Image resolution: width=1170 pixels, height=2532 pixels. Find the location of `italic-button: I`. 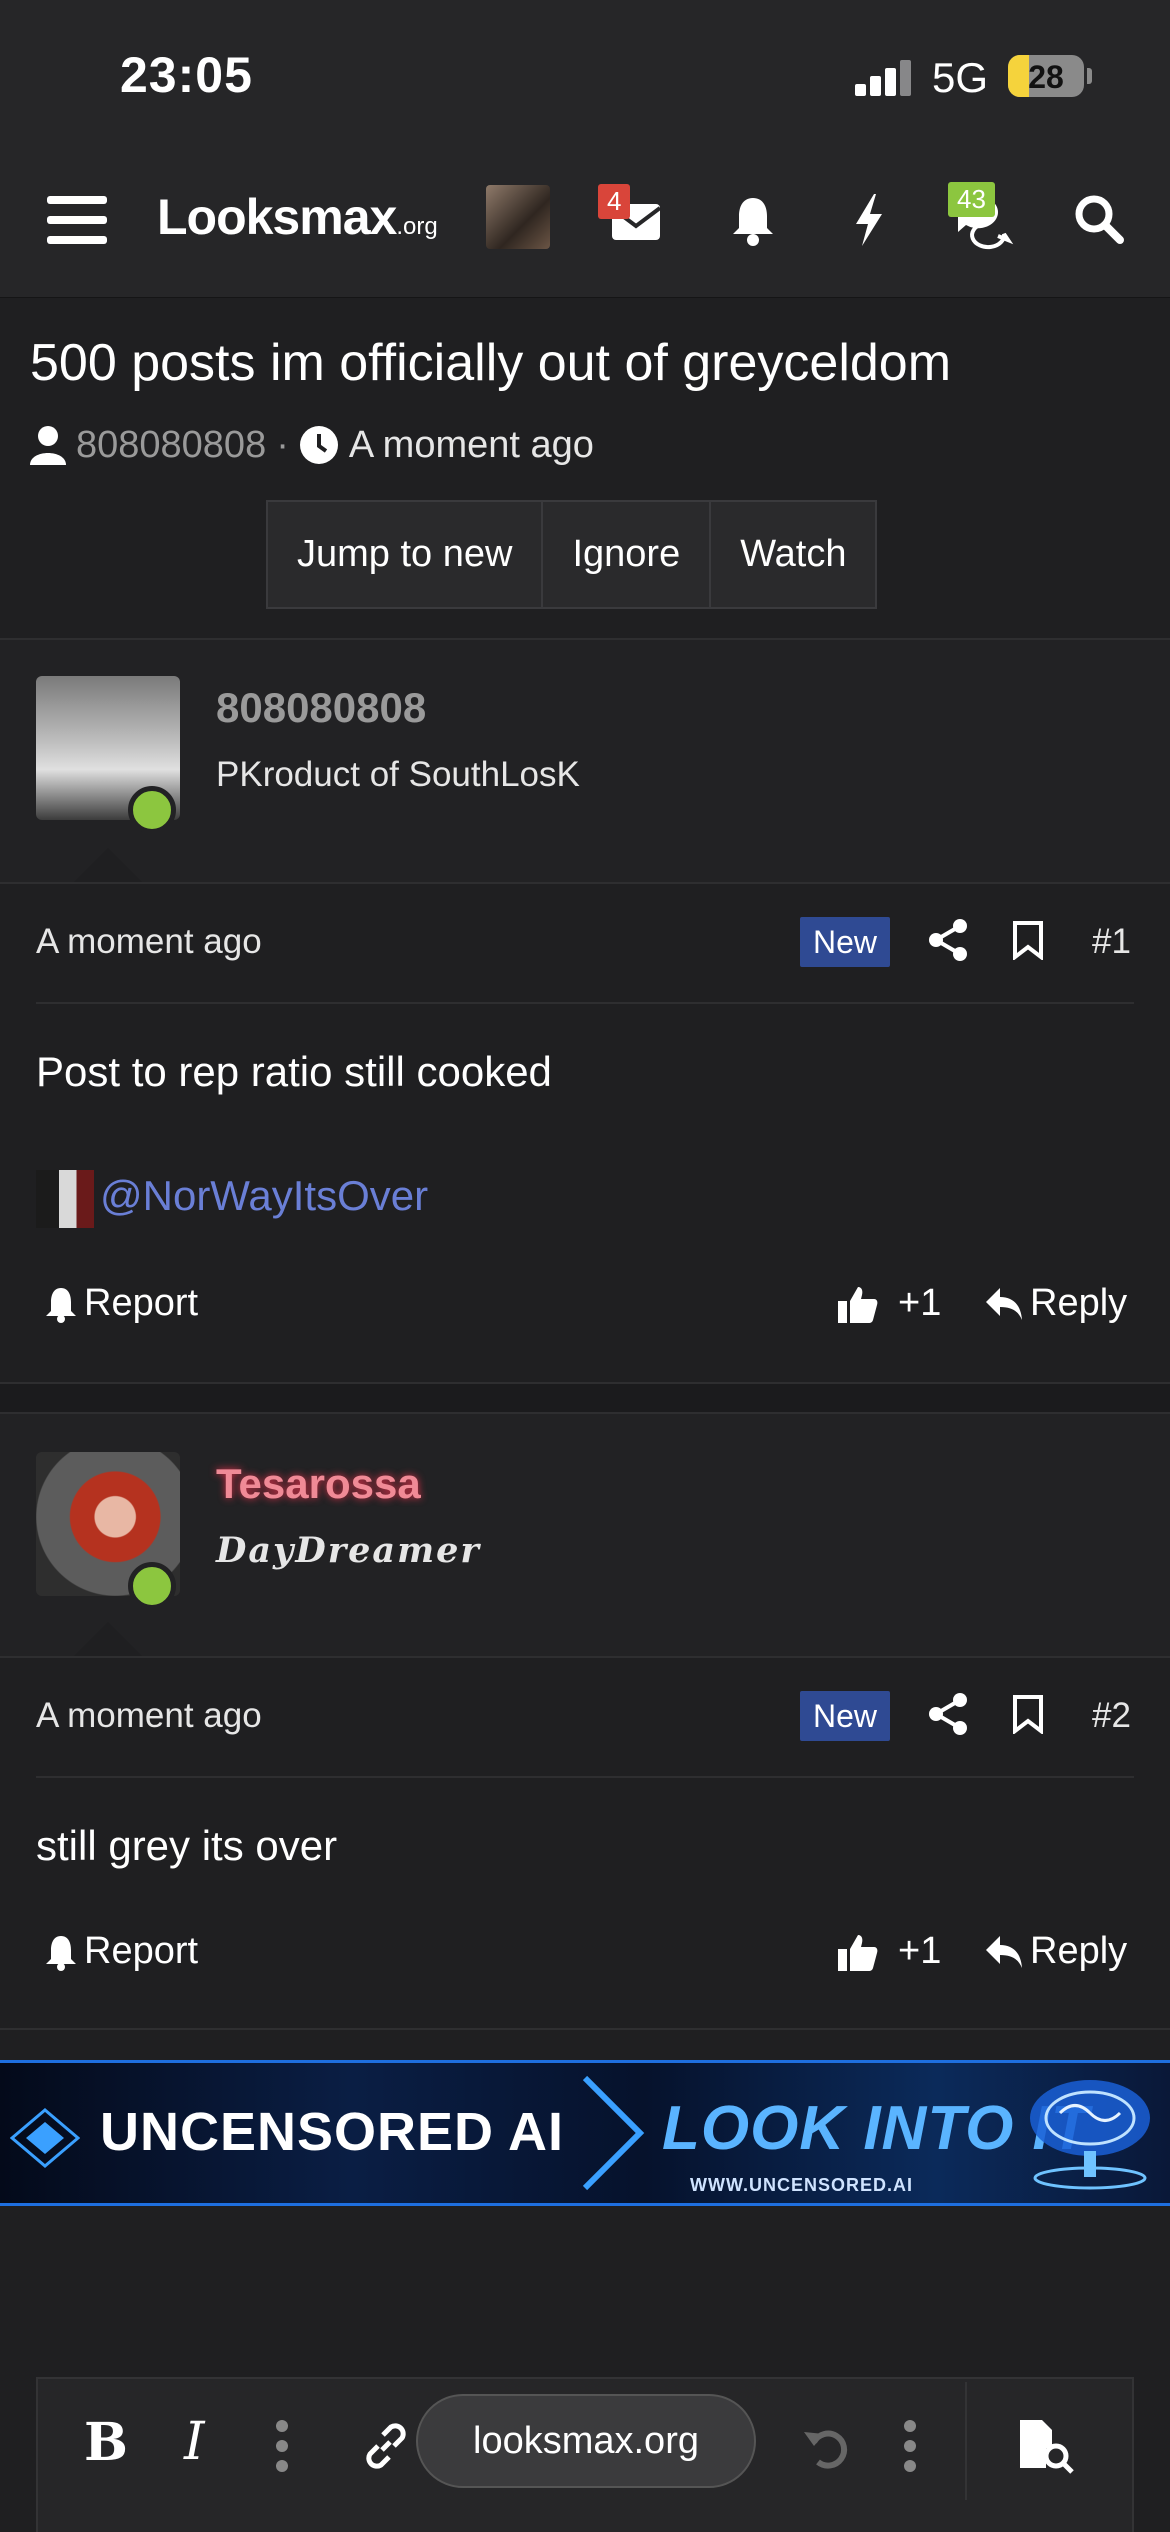

italic-button: I is located at coordinates (194, 2442).